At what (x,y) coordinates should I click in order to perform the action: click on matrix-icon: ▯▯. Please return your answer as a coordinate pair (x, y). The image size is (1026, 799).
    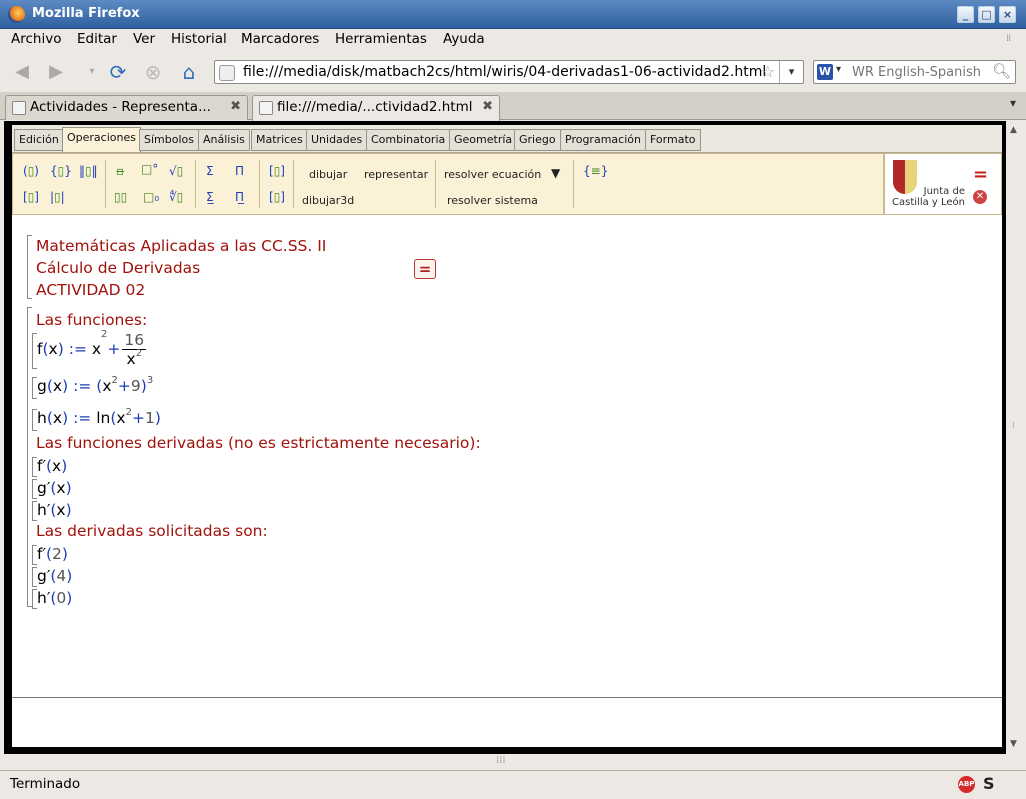
    Looking at the image, I should click on (120, 197).